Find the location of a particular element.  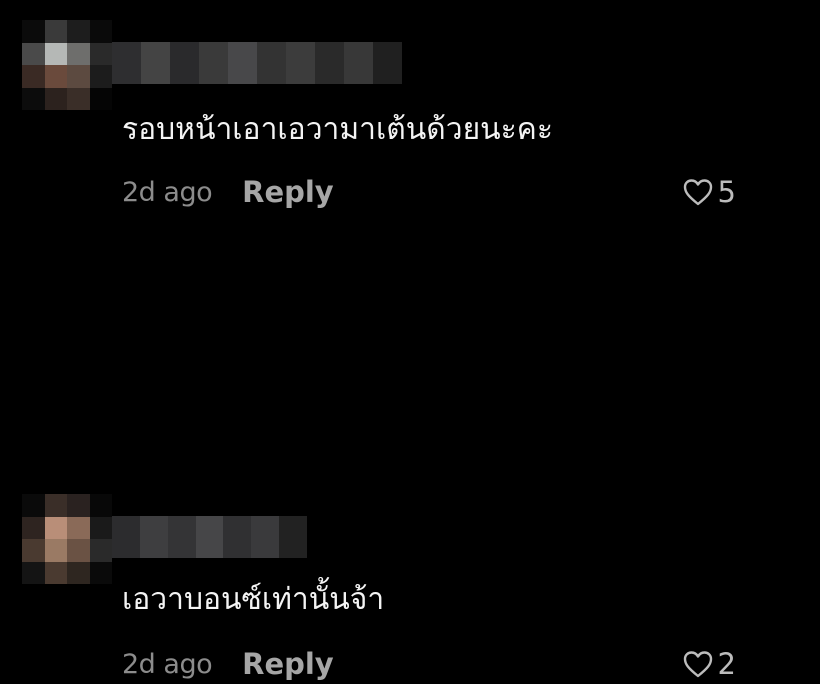

like-count: 2 is located at coordinates (726, 664).